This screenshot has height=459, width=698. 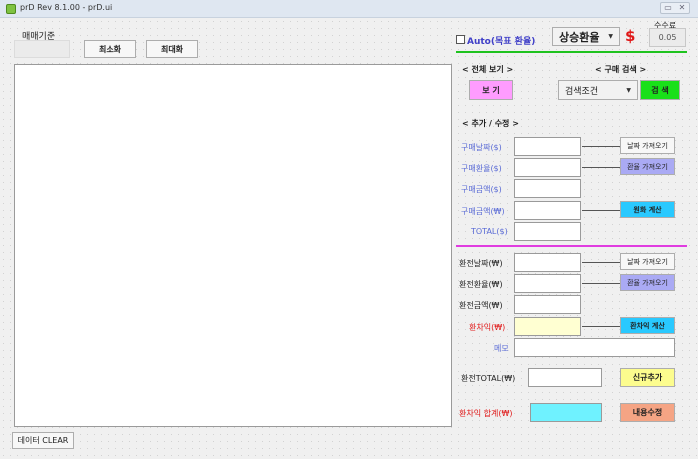 I want to click on memo-label: 메모, so click(x=501, y=348).